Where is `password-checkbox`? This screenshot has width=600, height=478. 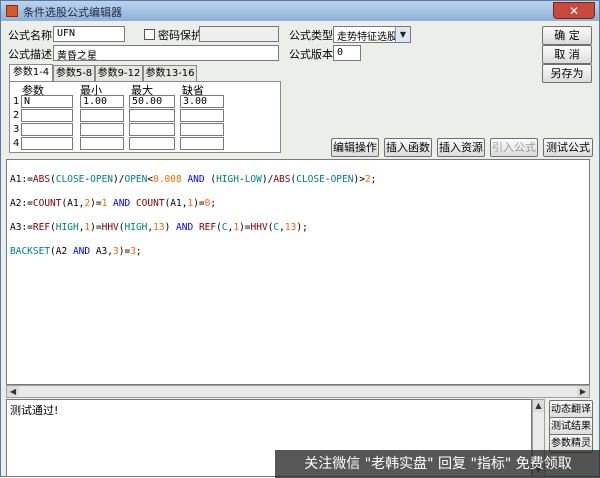 password-checkbox is located at coordinates (149, 34).